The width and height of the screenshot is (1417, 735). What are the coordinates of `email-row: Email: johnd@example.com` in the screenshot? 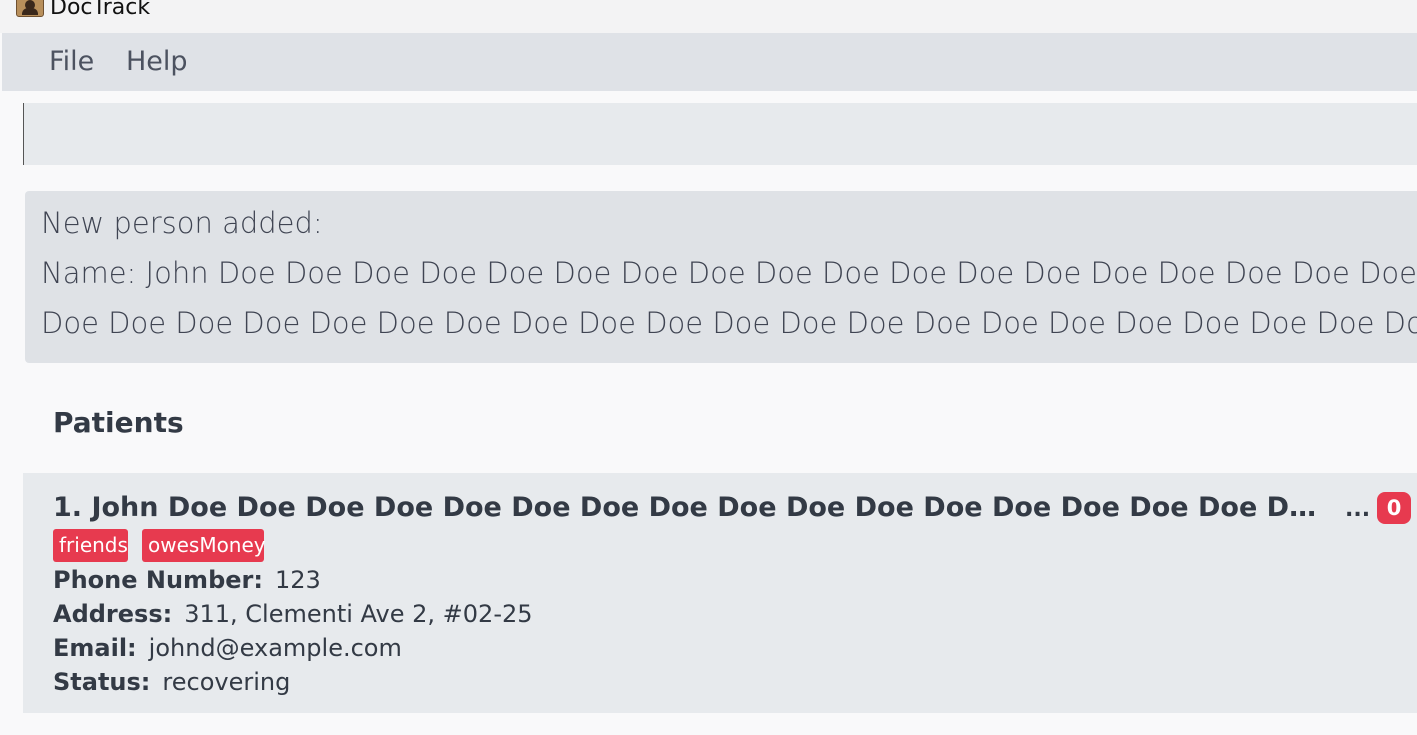 It's located at (227, 648).